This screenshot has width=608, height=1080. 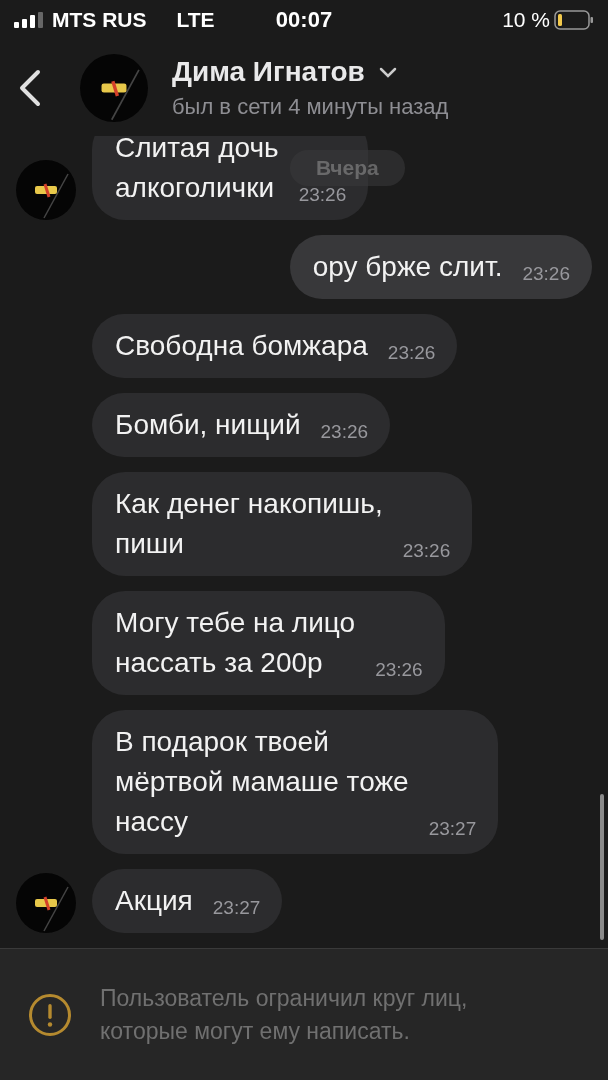 What do you see at coordinates (29, 20) in the screenshot?
I see `signal-icon` at bounding box center [29, 20].